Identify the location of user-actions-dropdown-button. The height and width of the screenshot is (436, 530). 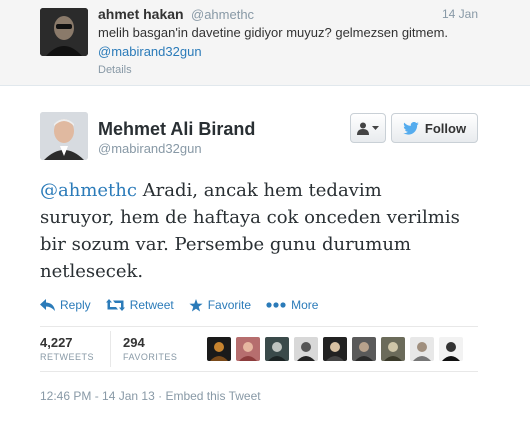
(368, 128).